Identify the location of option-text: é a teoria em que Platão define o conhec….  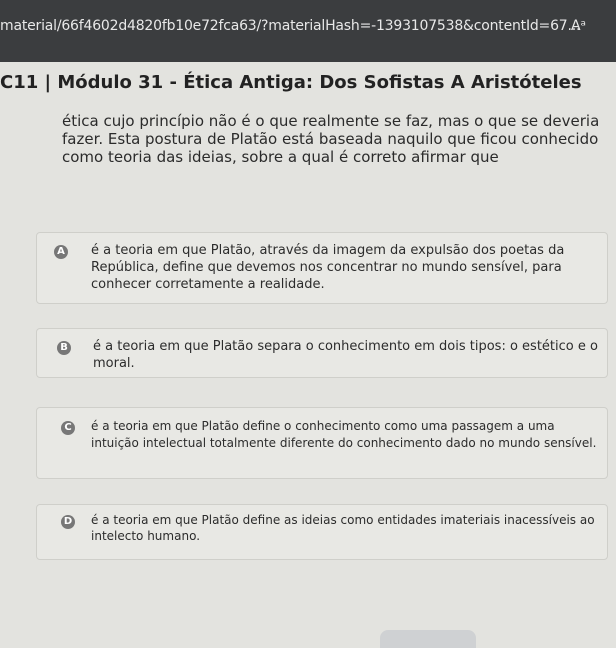
(344, 434).